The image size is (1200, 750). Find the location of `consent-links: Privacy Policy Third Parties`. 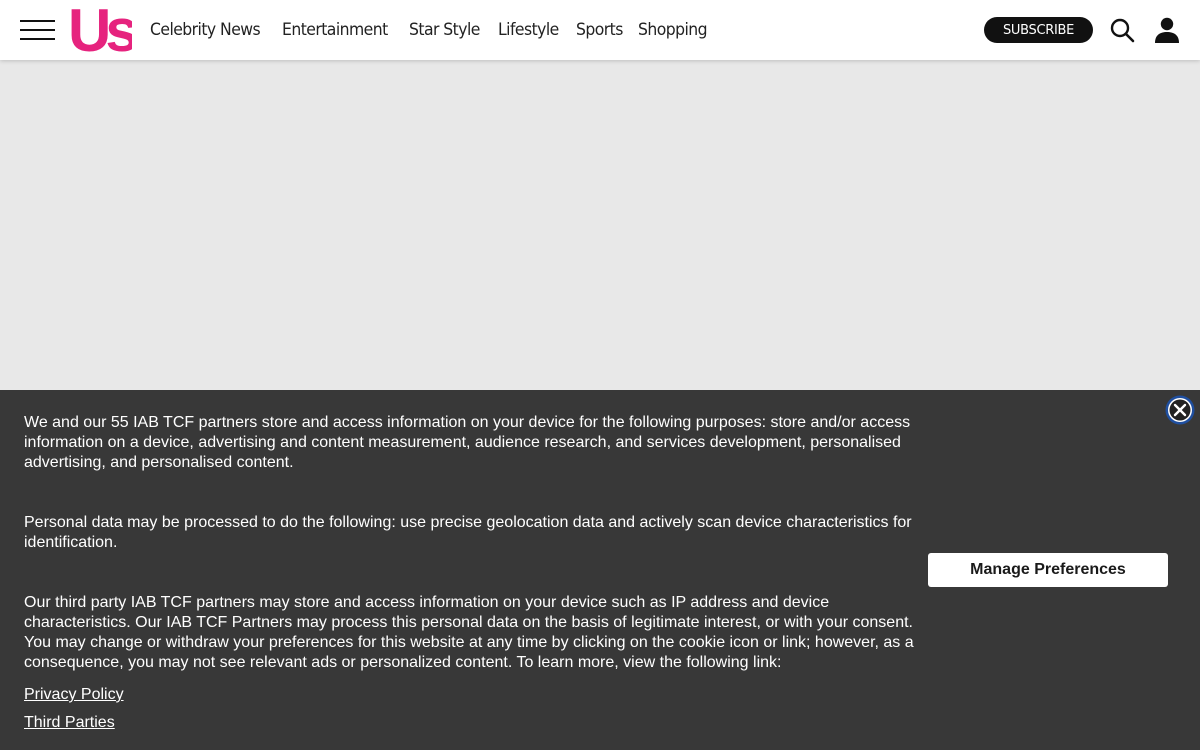

consent-links: Privacy Policy Third Parties is located at coordinates (474, 709).